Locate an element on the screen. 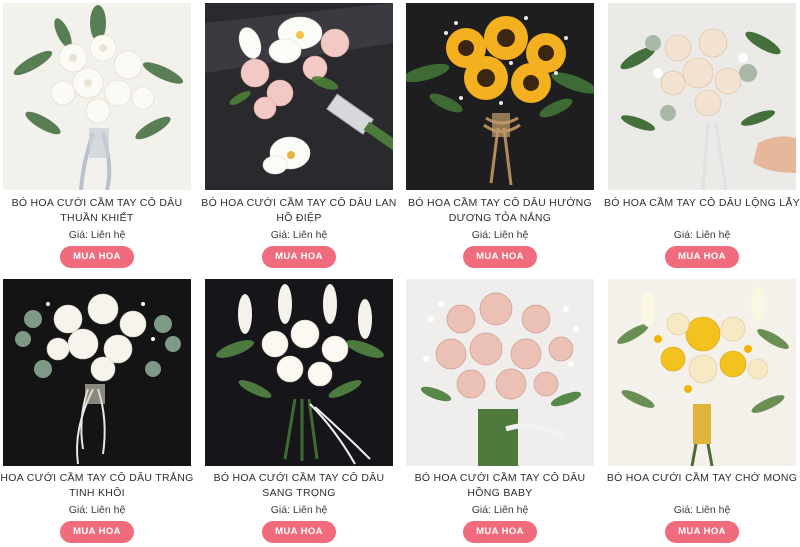  white-eucalyptus-bouquet-photo is located at coordinates (97, 372).